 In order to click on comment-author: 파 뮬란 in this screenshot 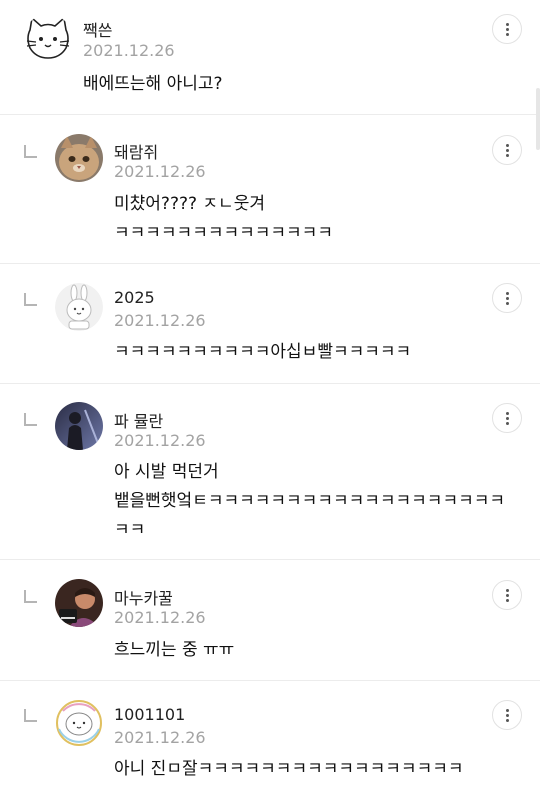, I will do `click(138, 420)`.